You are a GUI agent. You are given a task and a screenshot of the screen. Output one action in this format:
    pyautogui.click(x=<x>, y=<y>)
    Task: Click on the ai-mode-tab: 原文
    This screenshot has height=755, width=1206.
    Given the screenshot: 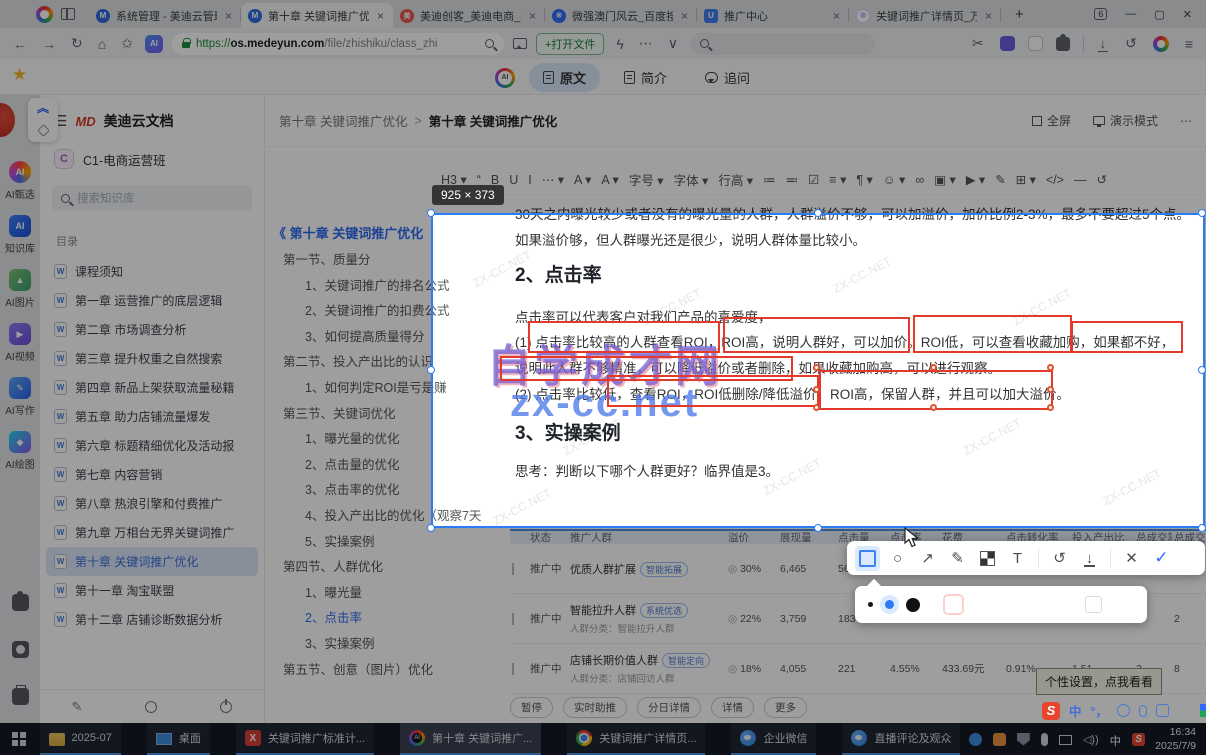 What is the action you would take?
    pyautogui.click(x=565, y=77)
    